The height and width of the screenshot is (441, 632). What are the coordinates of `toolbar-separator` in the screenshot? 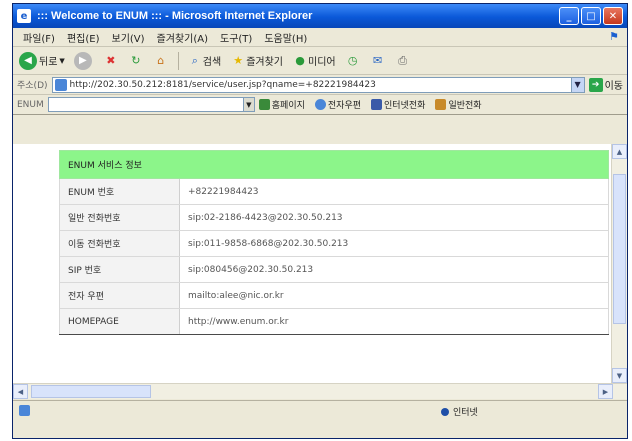 It's located at (178, 60).